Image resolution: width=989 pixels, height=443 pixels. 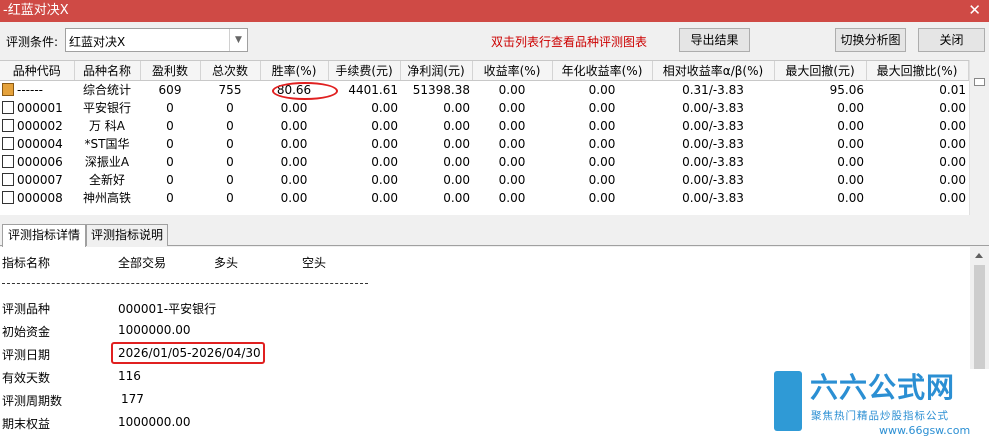 What do you see at coordinates (167, 309) in the screenshot?
I see `detail-value: 000001-平安银行` at bounding box center [167, 309].